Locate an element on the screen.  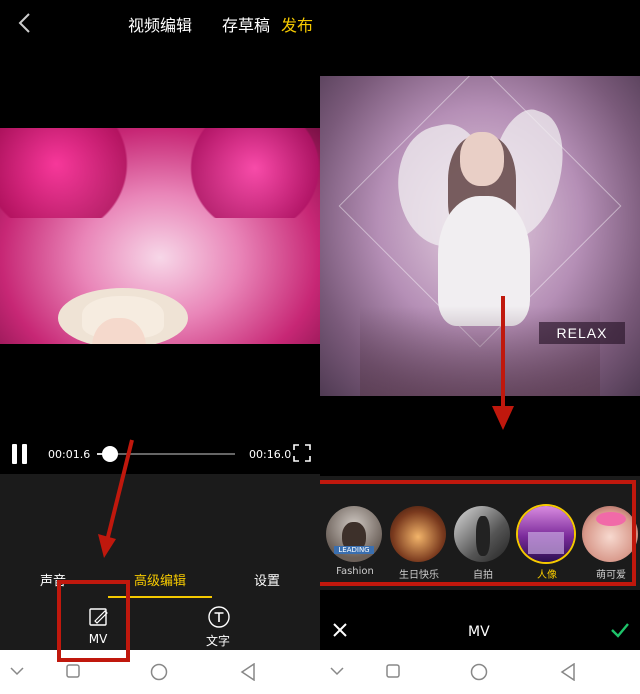
mv-tool-label: MV is located at coordinates (98, 639).